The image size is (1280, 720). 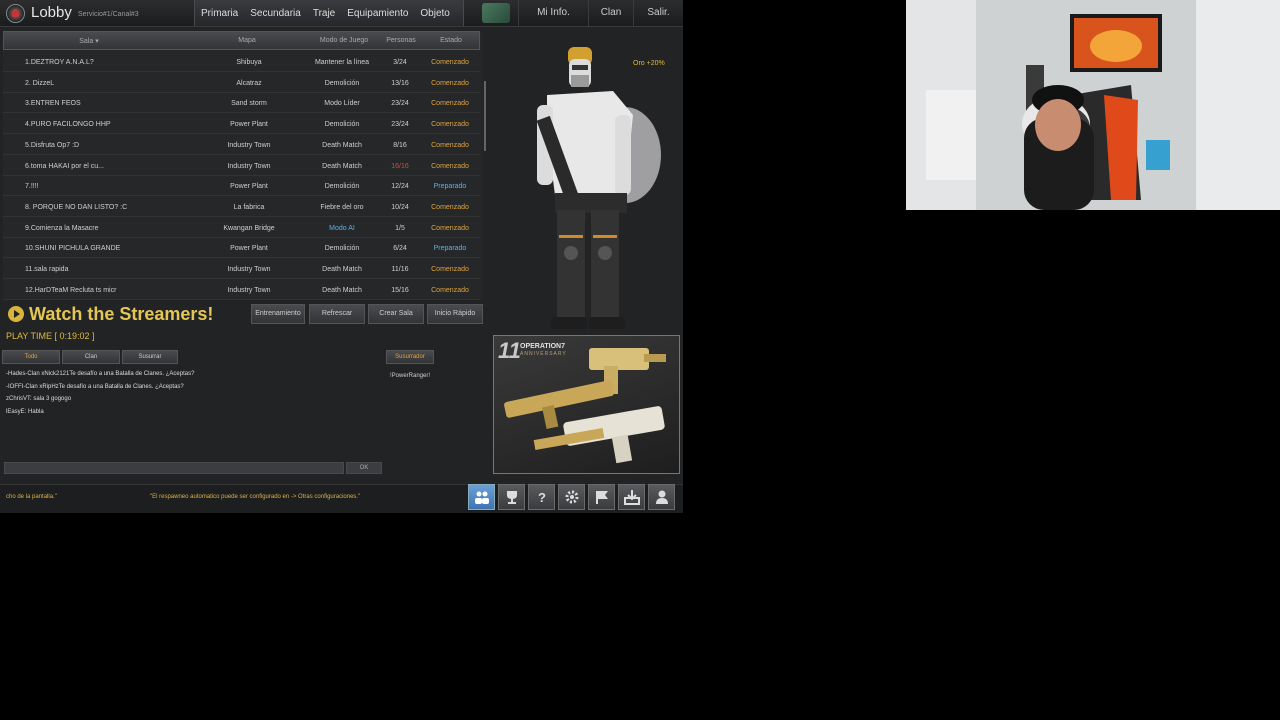 What do you see at coordinates (31, 357) in the screenshot?
I see `chat-tab-all: Todo` at bounding box center [31, 357].